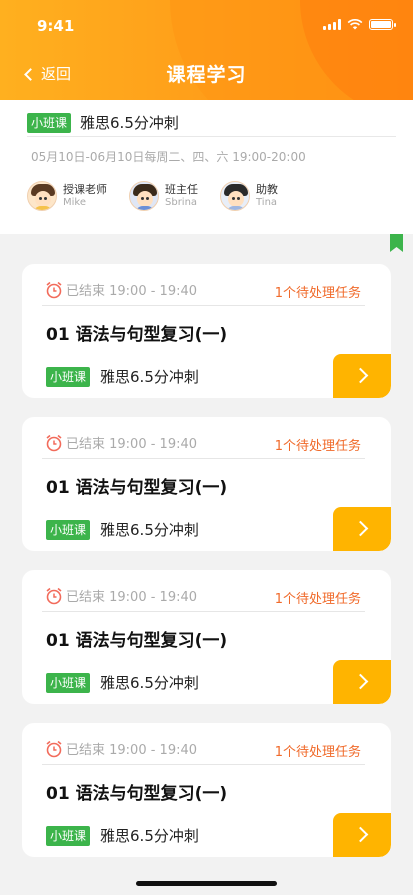 The image size is (413, 895). What do you see at coordinates (168, 157) in the screenshot?
I see `course-schedule: 05月10日-06月10日每周二、四、六 19:00-20:00` at bounding box center [168, 157].